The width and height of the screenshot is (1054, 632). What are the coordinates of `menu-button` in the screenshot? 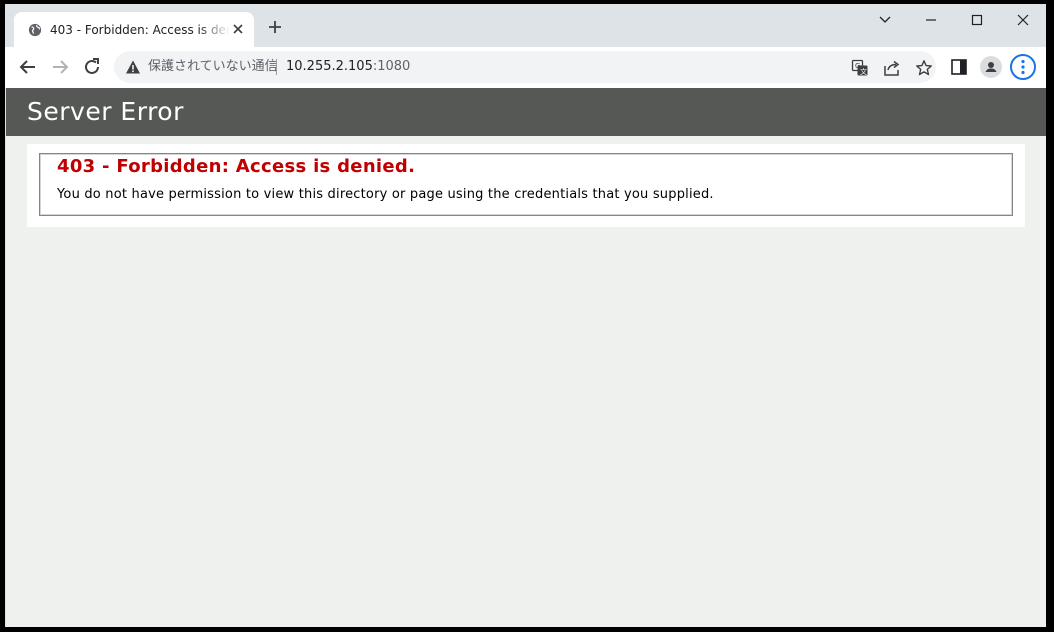 It's located at (1023, 67).